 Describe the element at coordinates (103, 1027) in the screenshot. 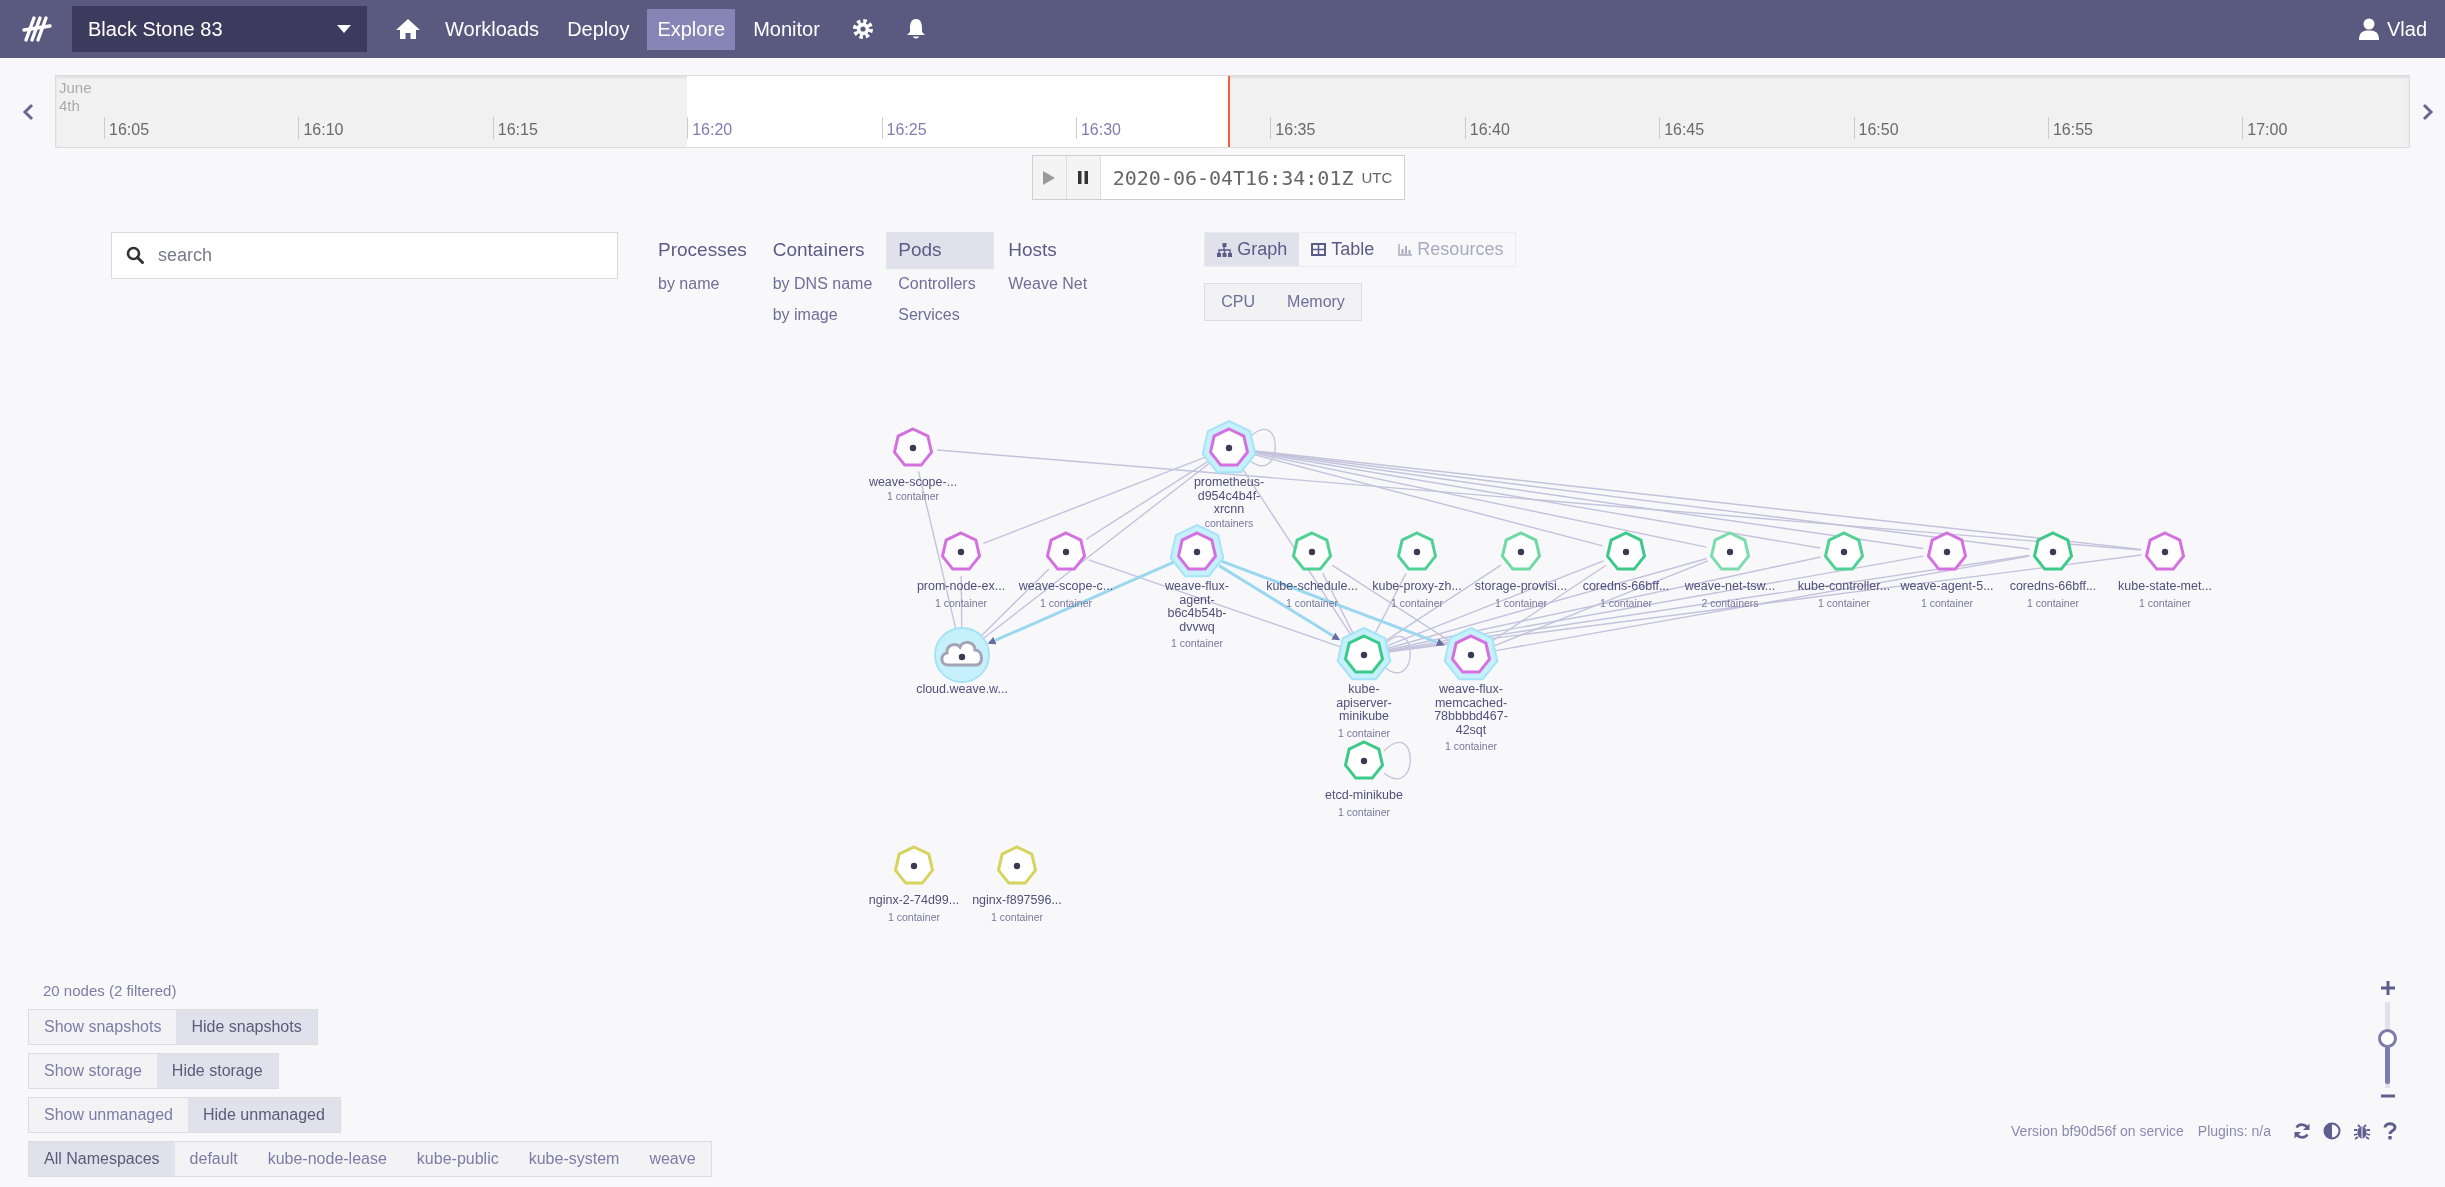

I see `toggle-option: Show snapshots` at that location.